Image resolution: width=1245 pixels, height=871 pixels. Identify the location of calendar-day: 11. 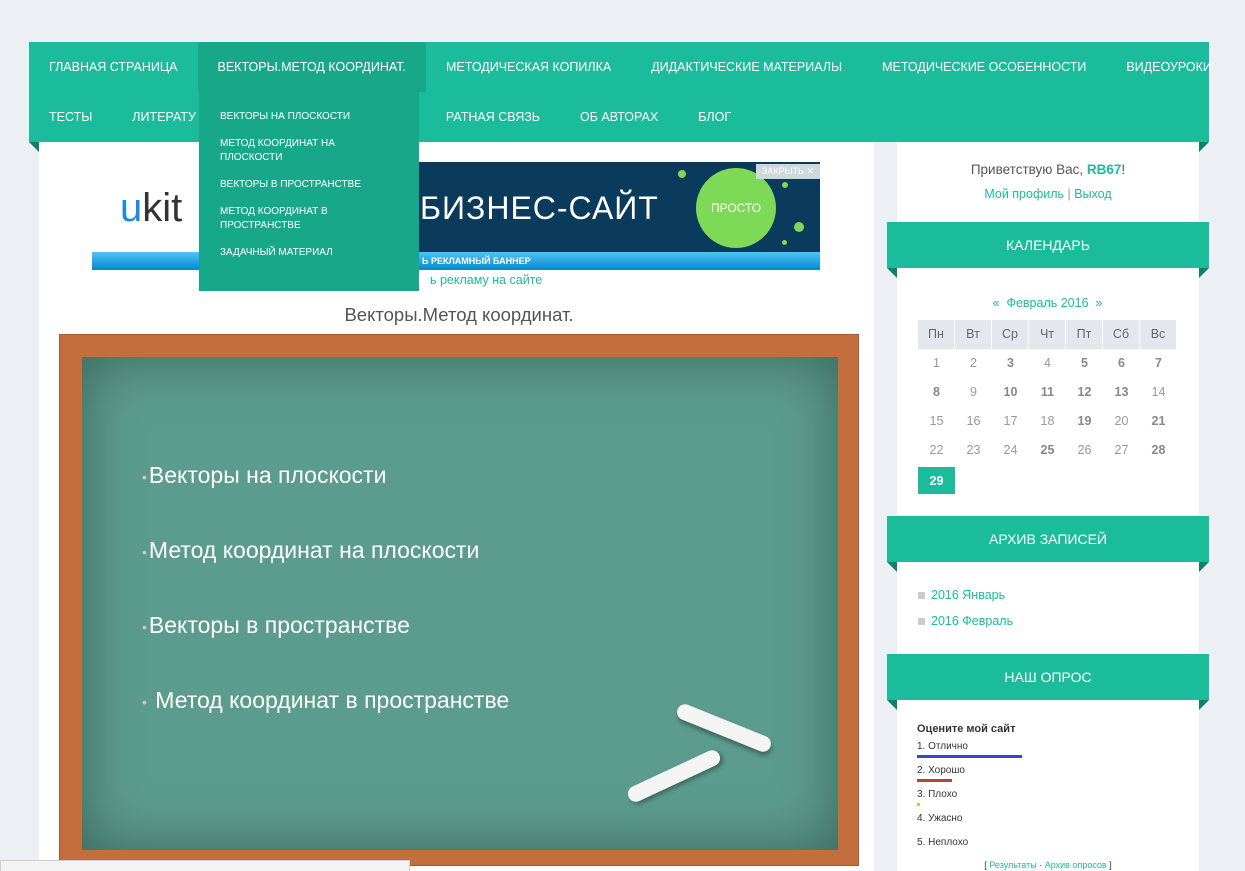
(1047, 392).